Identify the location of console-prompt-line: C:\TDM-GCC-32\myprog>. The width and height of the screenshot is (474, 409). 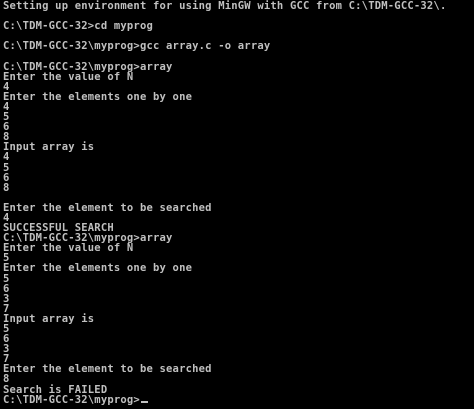
(224, 399).